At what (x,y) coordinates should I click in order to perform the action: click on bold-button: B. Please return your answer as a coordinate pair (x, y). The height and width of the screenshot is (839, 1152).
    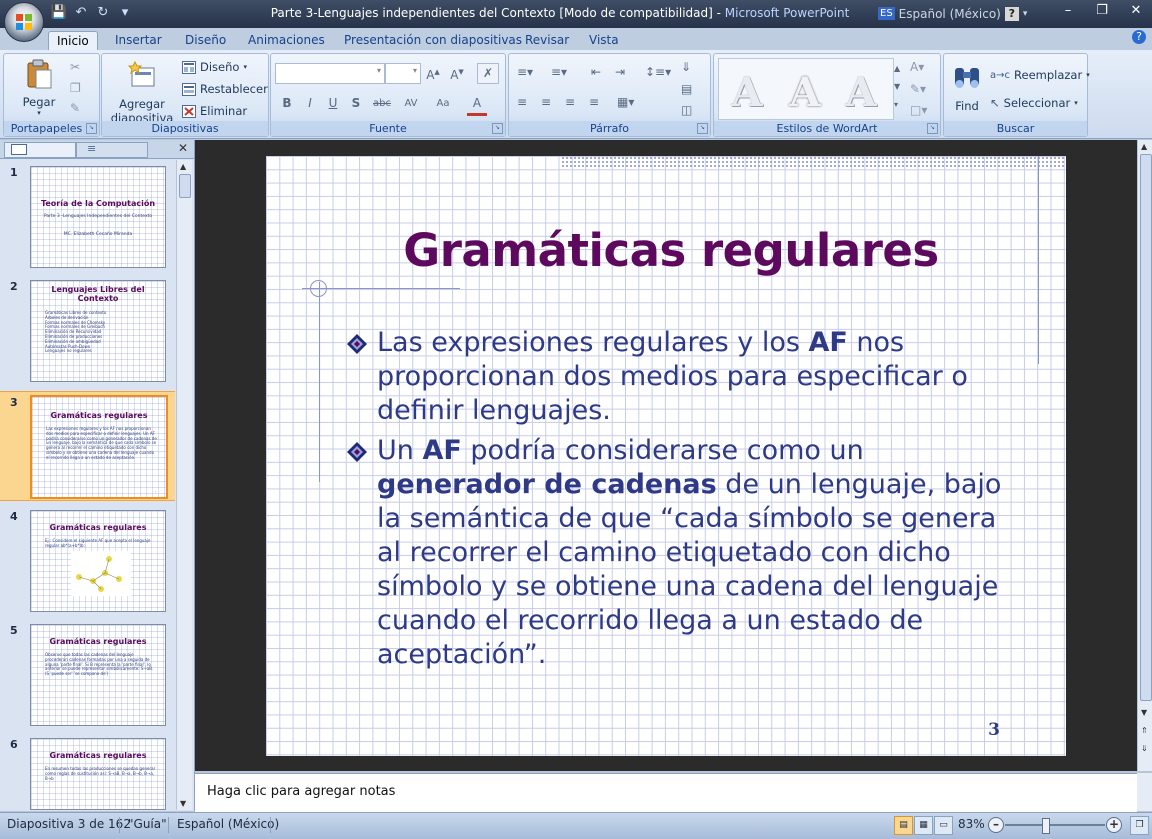
    Looking at the image, I should click on (287, 103).